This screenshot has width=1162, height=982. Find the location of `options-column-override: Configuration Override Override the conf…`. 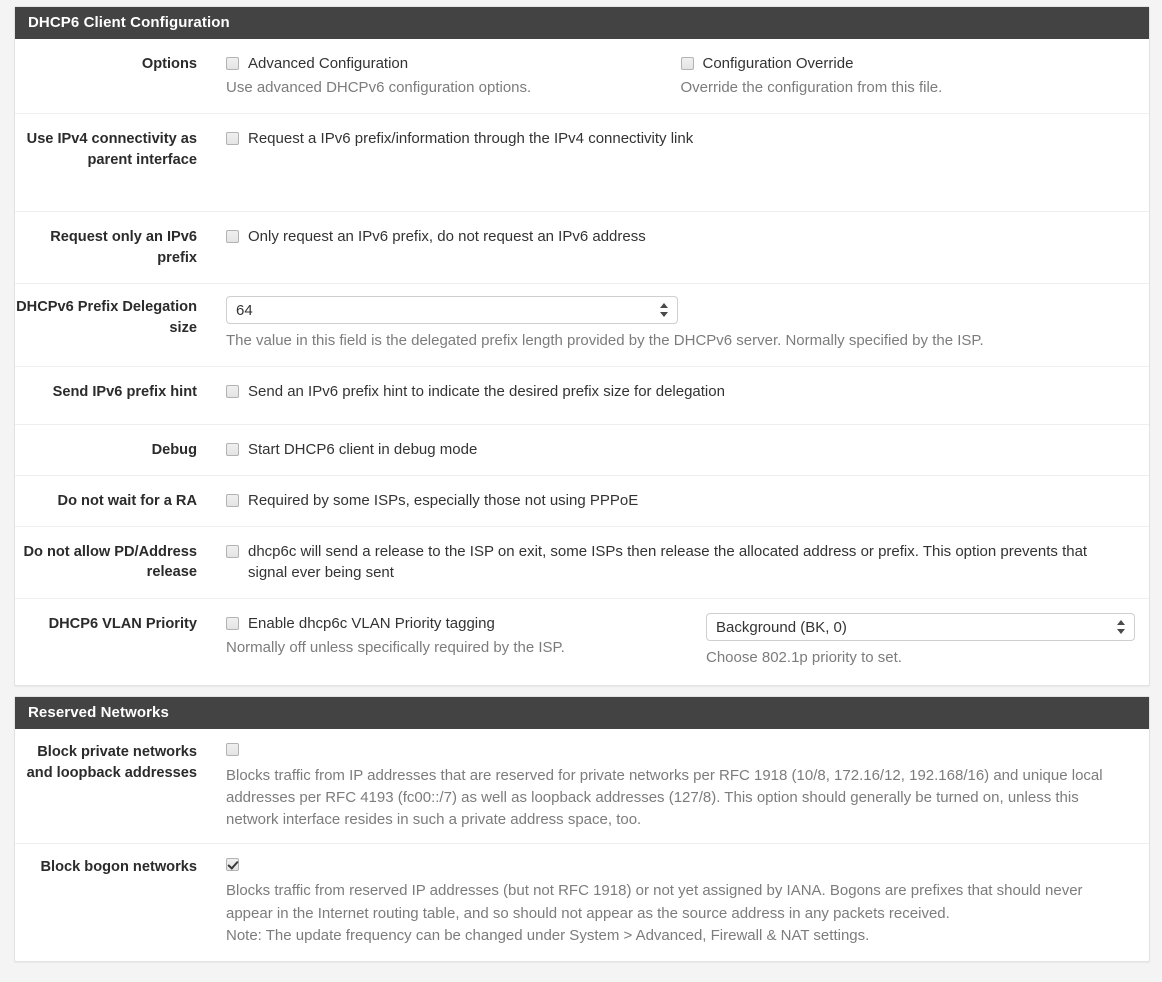

options-column-override: Configuration Override Override the conf… is located at coordinates (908, 76).